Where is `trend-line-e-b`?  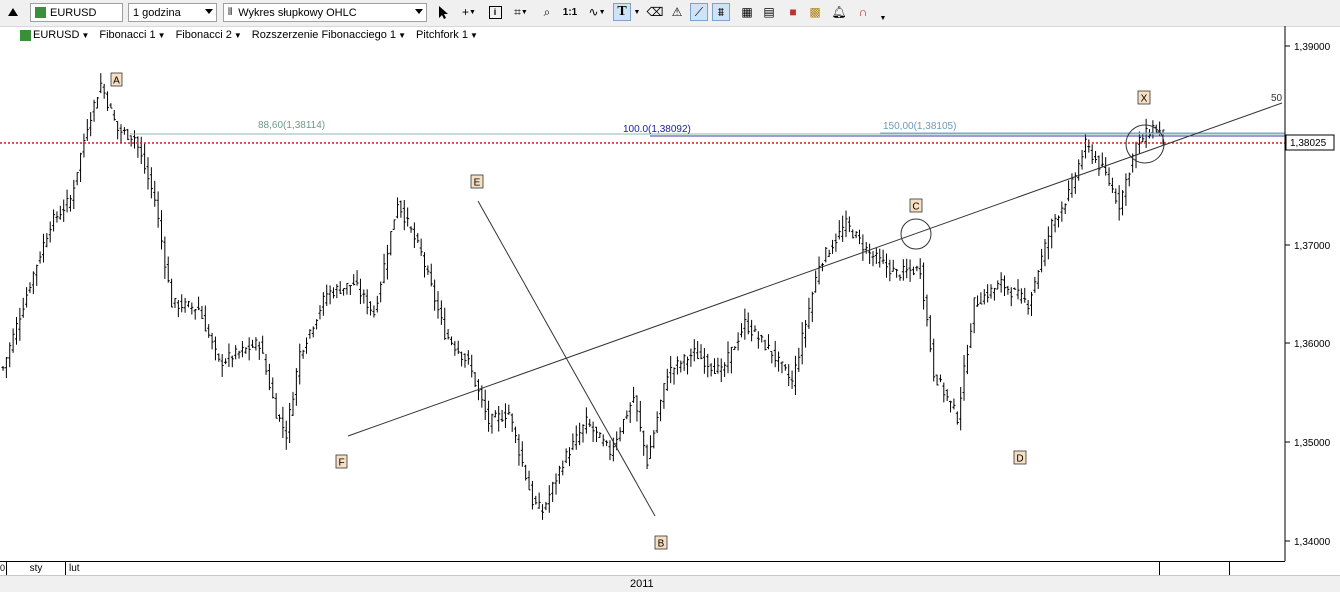
trend-line-e-b is located at coordinates (566, 358).